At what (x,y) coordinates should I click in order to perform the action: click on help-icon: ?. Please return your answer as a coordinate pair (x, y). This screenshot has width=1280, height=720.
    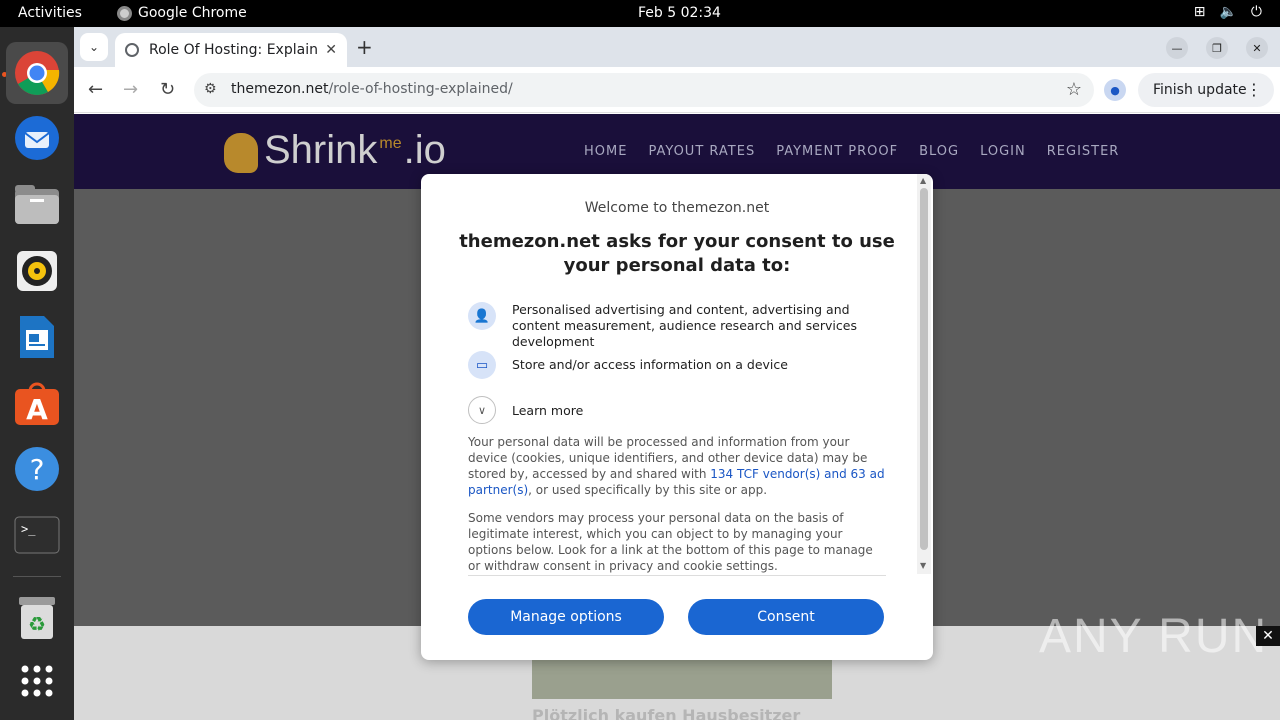
    Looking at the image, I should click on (37, 469).